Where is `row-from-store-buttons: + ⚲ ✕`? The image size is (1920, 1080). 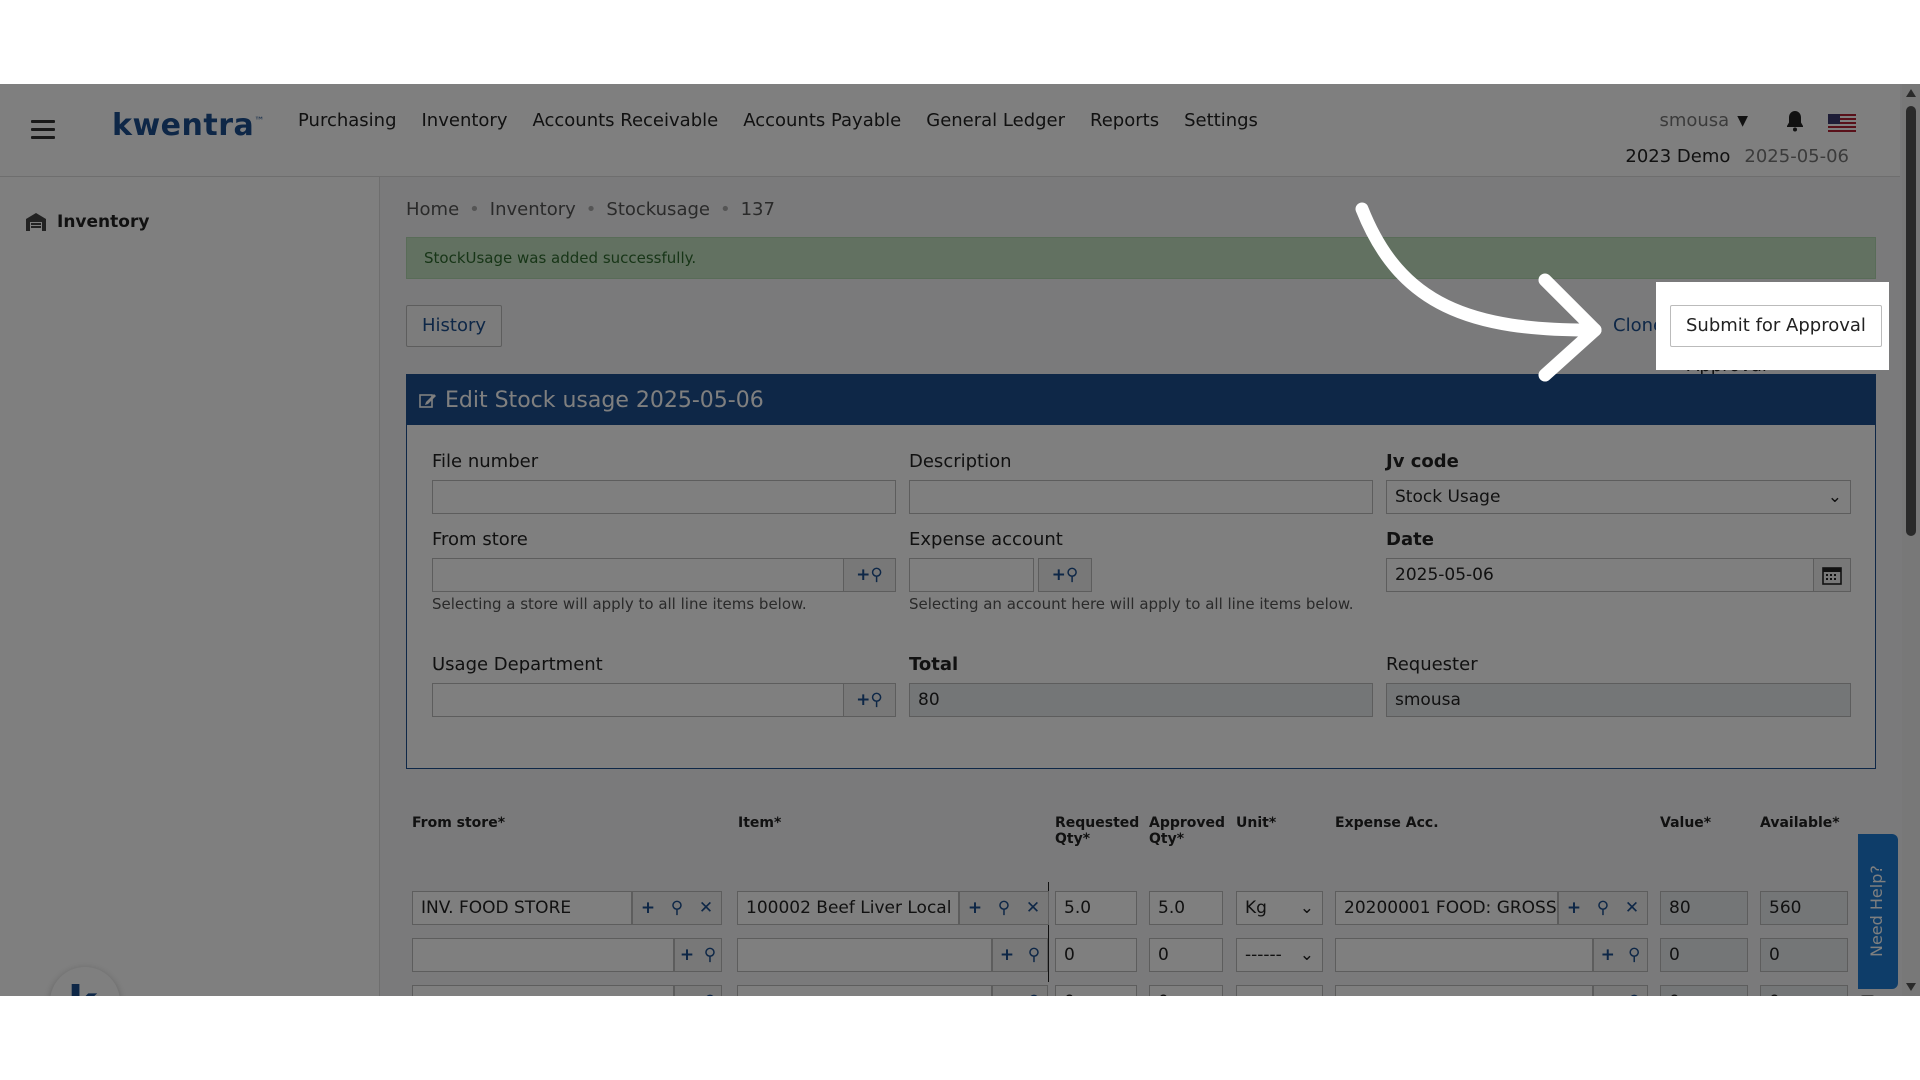 row-from-store-buttons: + ⚲ ✕ is located at coordinates (677, 908).